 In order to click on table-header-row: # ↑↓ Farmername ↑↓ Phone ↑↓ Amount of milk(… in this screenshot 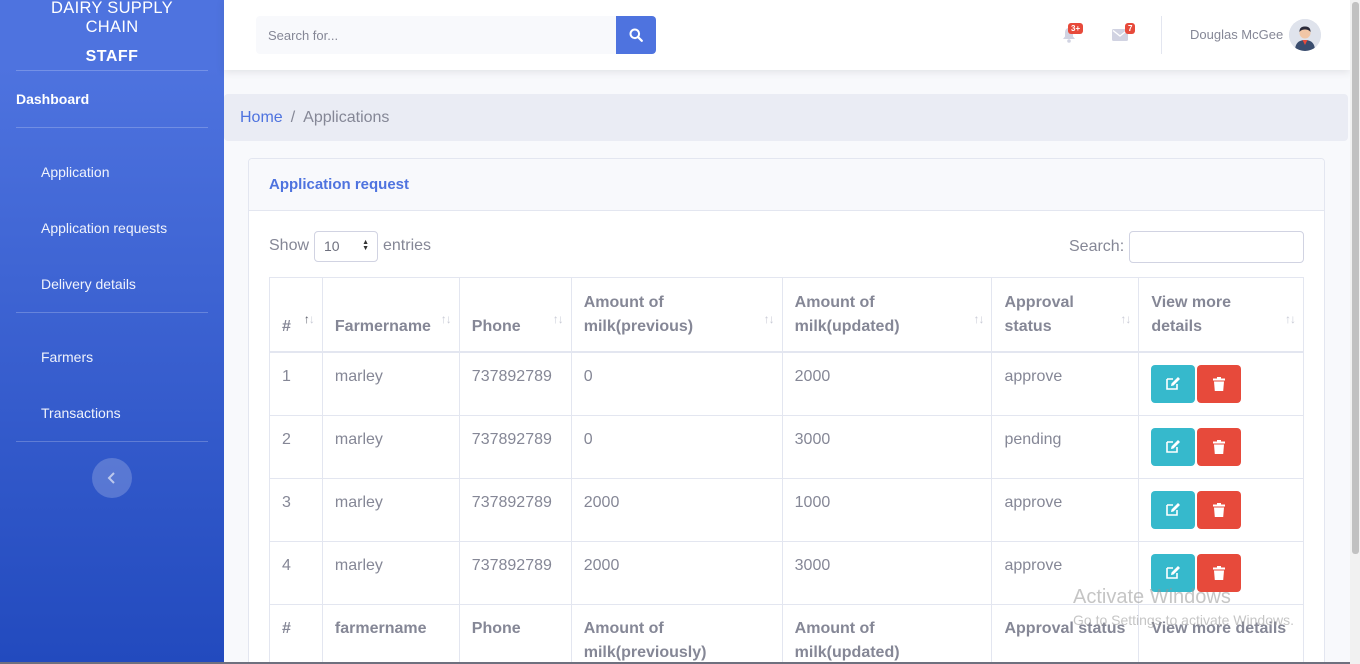, I will do `click(786, 315)`.